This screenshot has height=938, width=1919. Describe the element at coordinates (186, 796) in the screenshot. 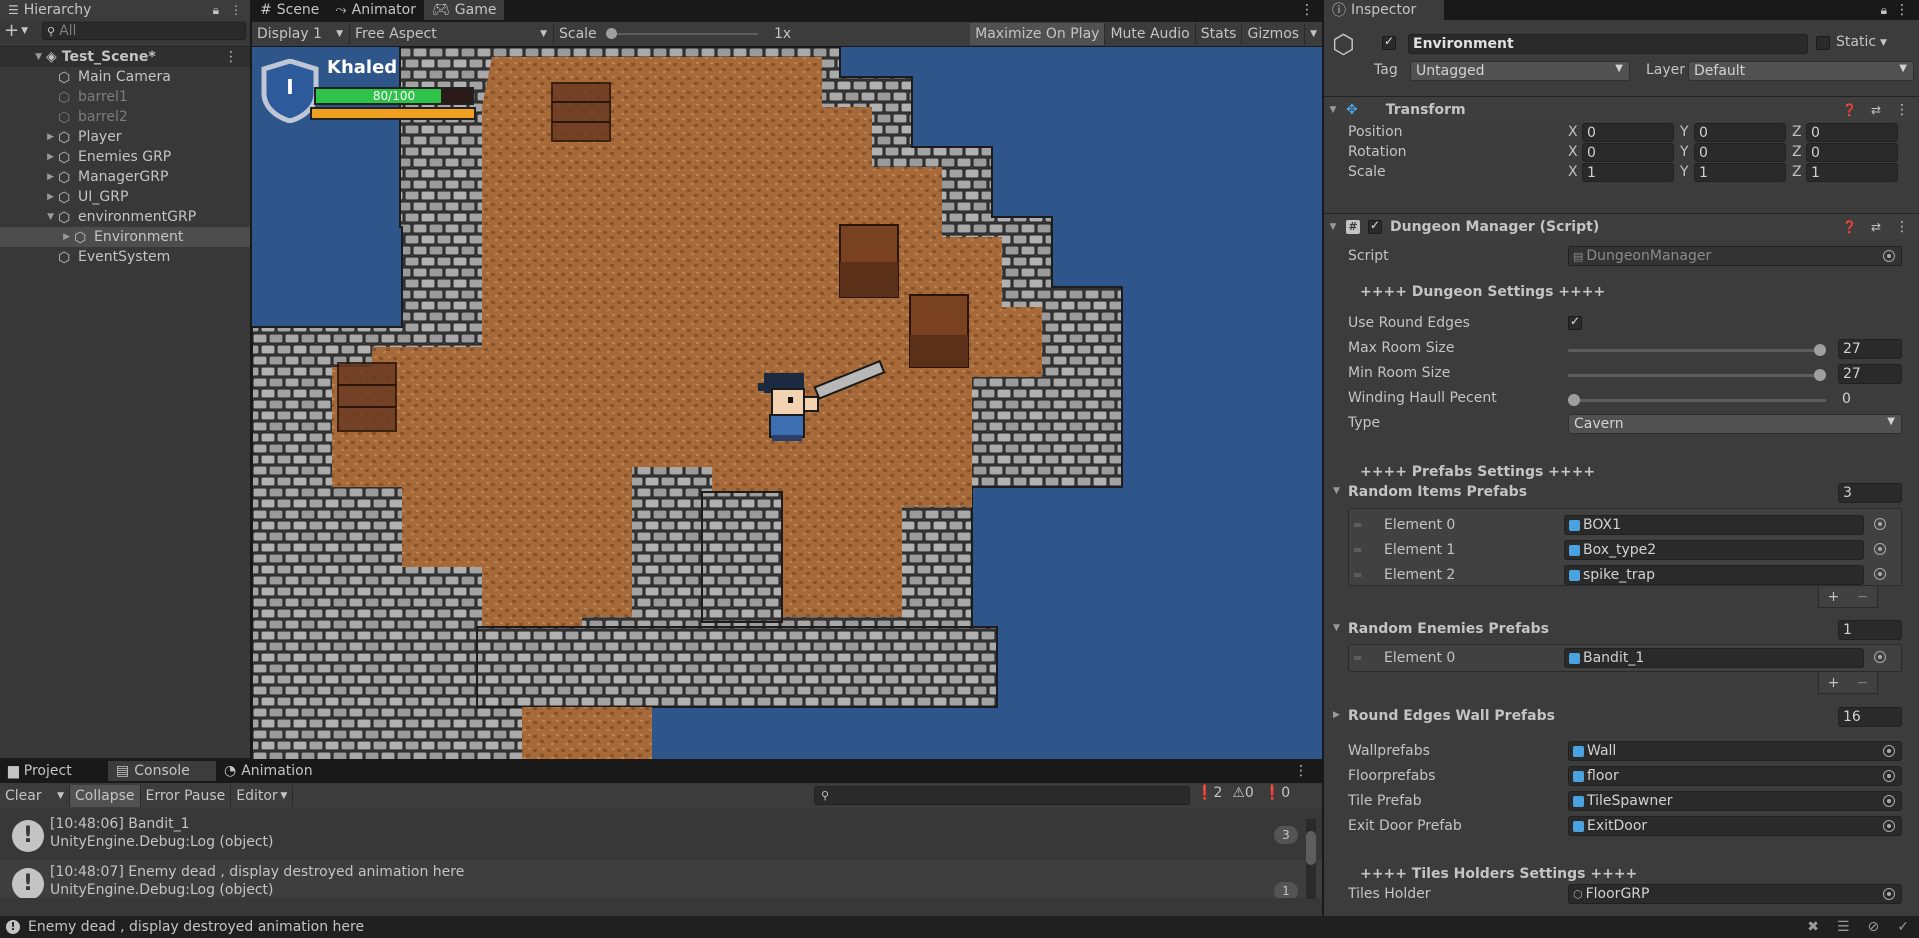

I see `error-pause-button: Error Pause` at that location.